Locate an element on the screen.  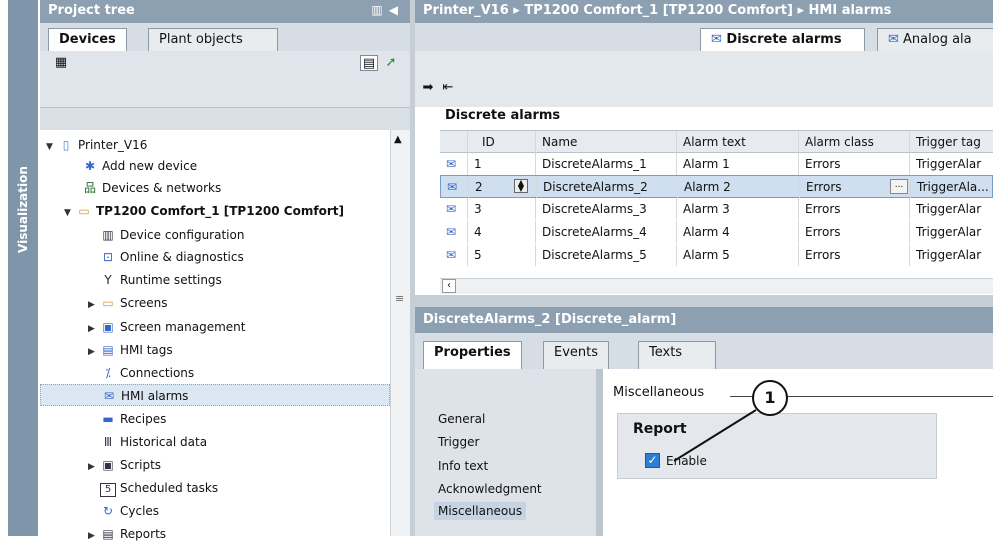
cell-name: DiscreteAlarms_3 is located at coordinates (606, 209).